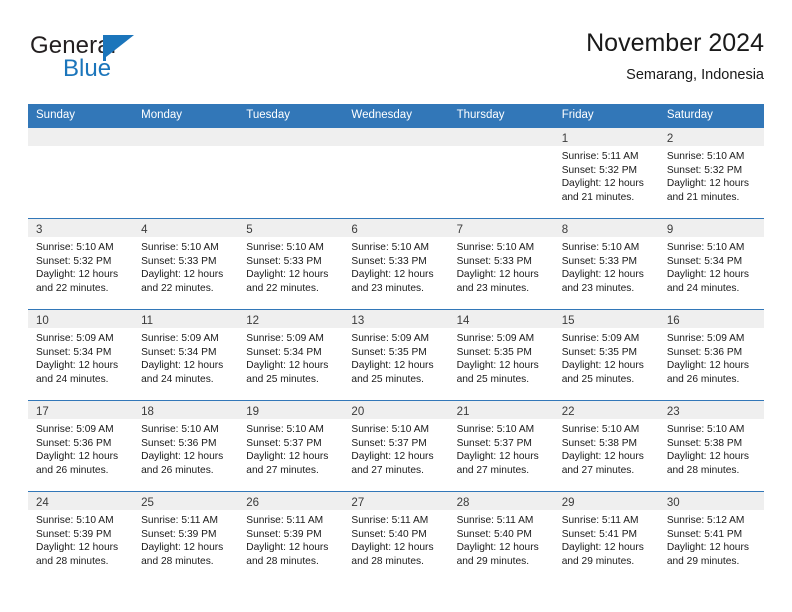 The image size is (792, 612). What do you see at coordinates (598, 197) in the screenshot?
I see `daylight-text-line2: and 21 minutes.` at bounding box center [598, 197].